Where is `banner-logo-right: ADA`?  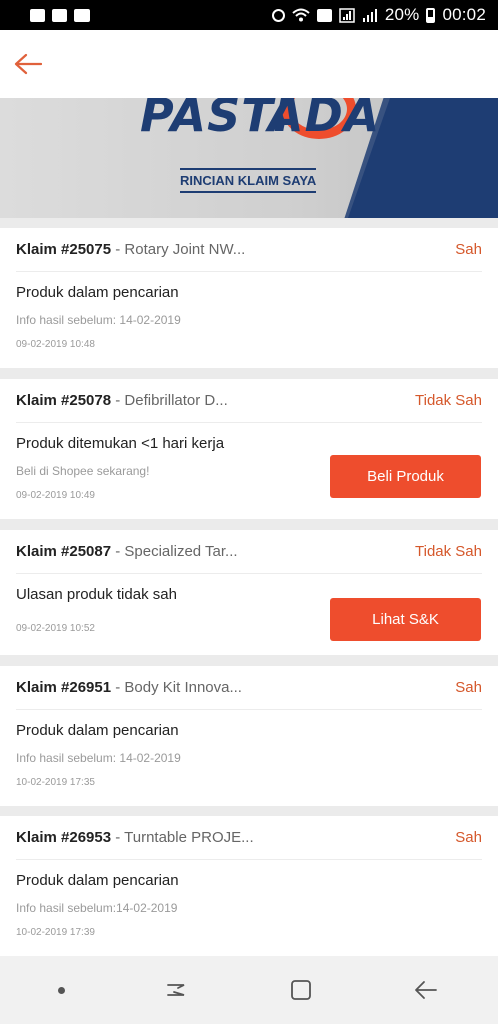
banner-logo-right: ADA is located at coordinates (324, 120).